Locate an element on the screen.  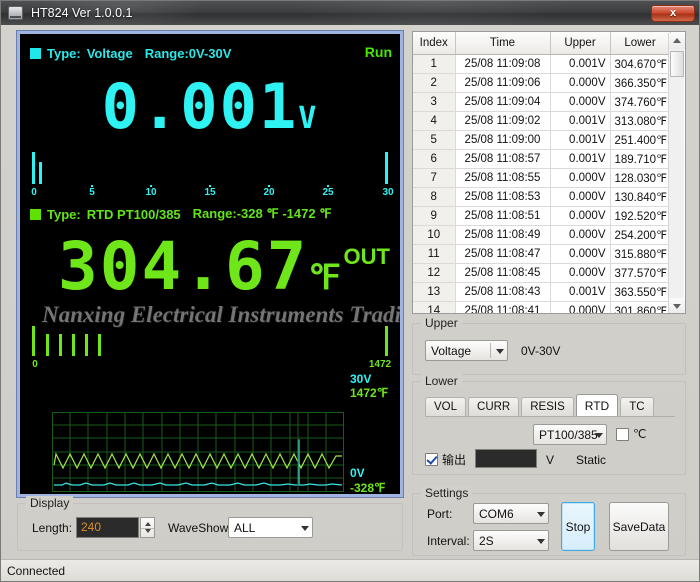
rtd-sensor-select: PT100/385 is located at coordinates (570, 434).